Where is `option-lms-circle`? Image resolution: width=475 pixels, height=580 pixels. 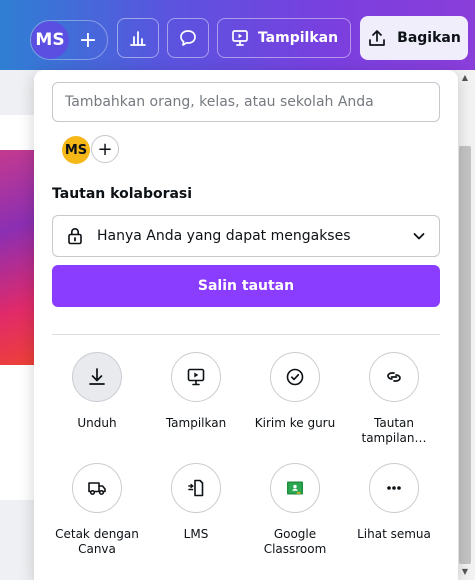 option-lms-circle is located at coordinates (196, 488).